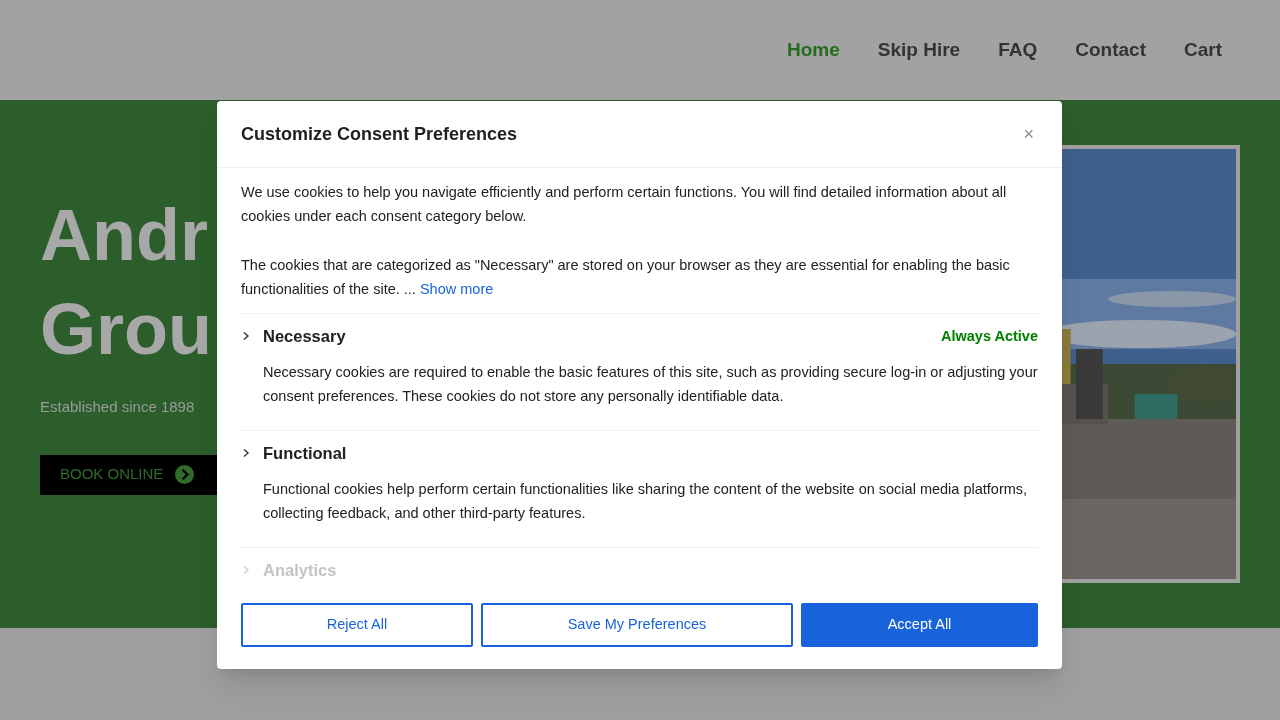 The height and width of the screenshot is (720, 1280). What do you see at coordinates (919, 625) in the screenshot?
I see `accept-button: Accept All` at bounding box center [919, 625].